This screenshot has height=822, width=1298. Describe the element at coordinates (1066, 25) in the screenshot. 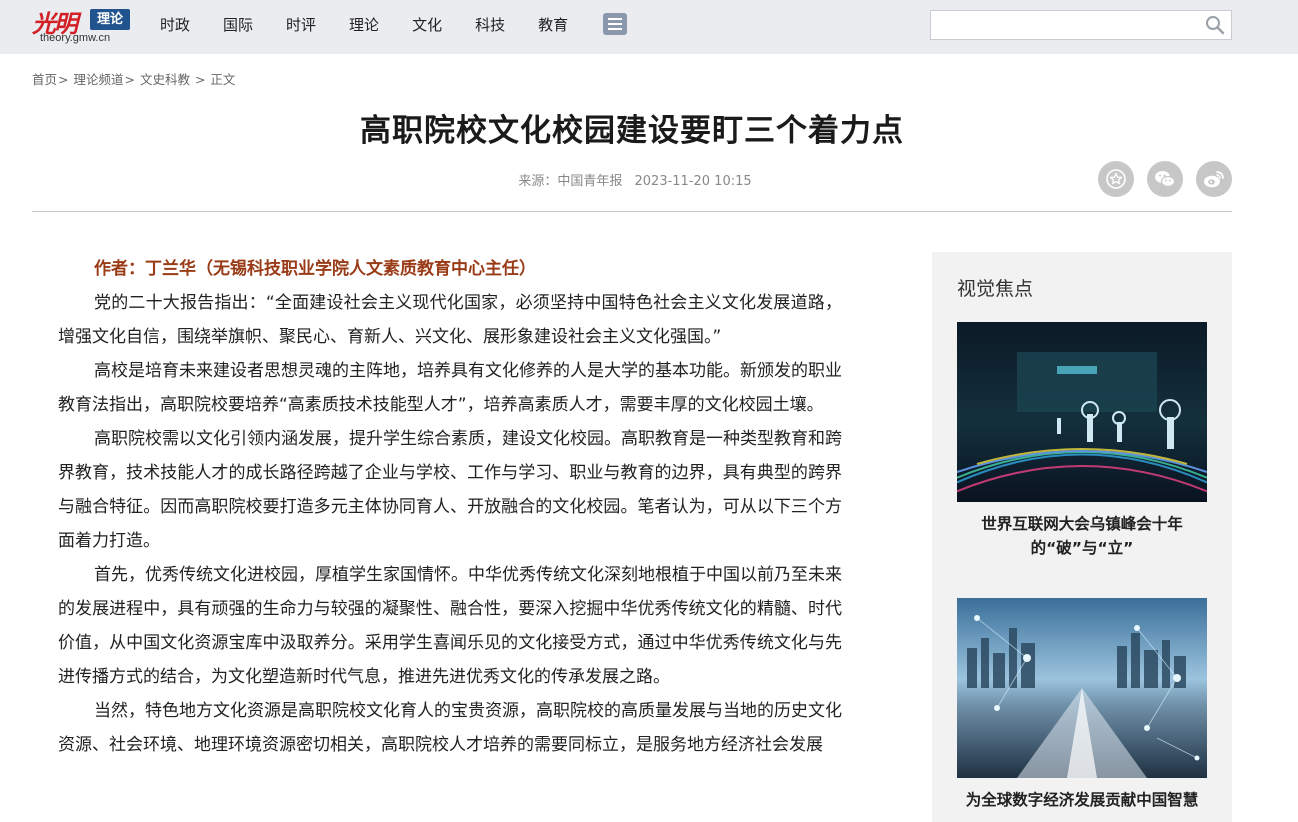

I see `search-input` at that location.